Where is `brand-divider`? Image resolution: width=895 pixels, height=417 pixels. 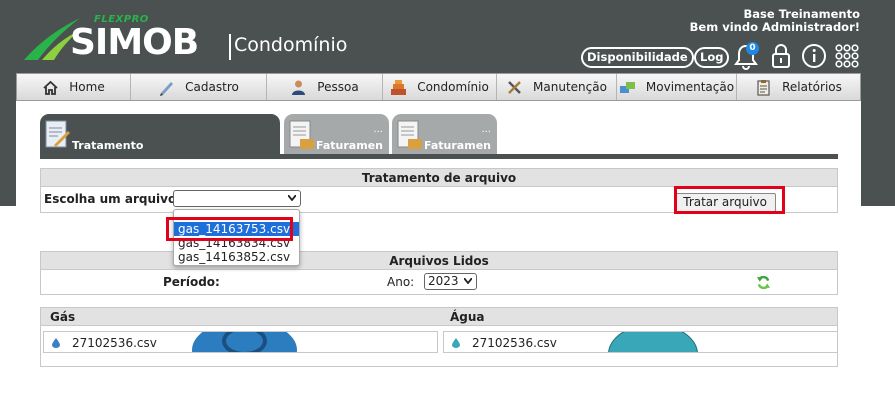 brand-divider is located at coordinates (230, 47).